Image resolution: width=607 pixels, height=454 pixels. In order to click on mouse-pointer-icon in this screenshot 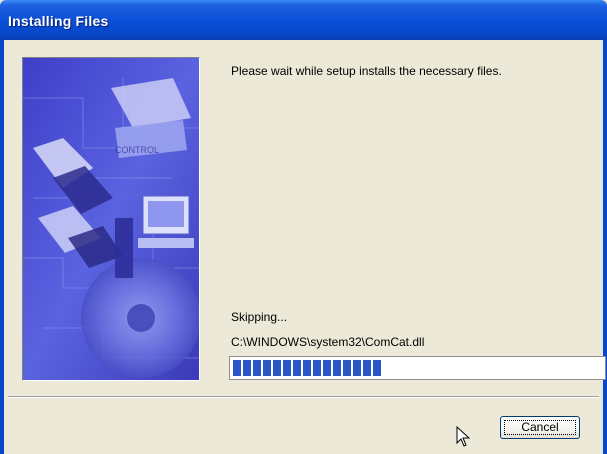, I will do `click(464, 436)`.